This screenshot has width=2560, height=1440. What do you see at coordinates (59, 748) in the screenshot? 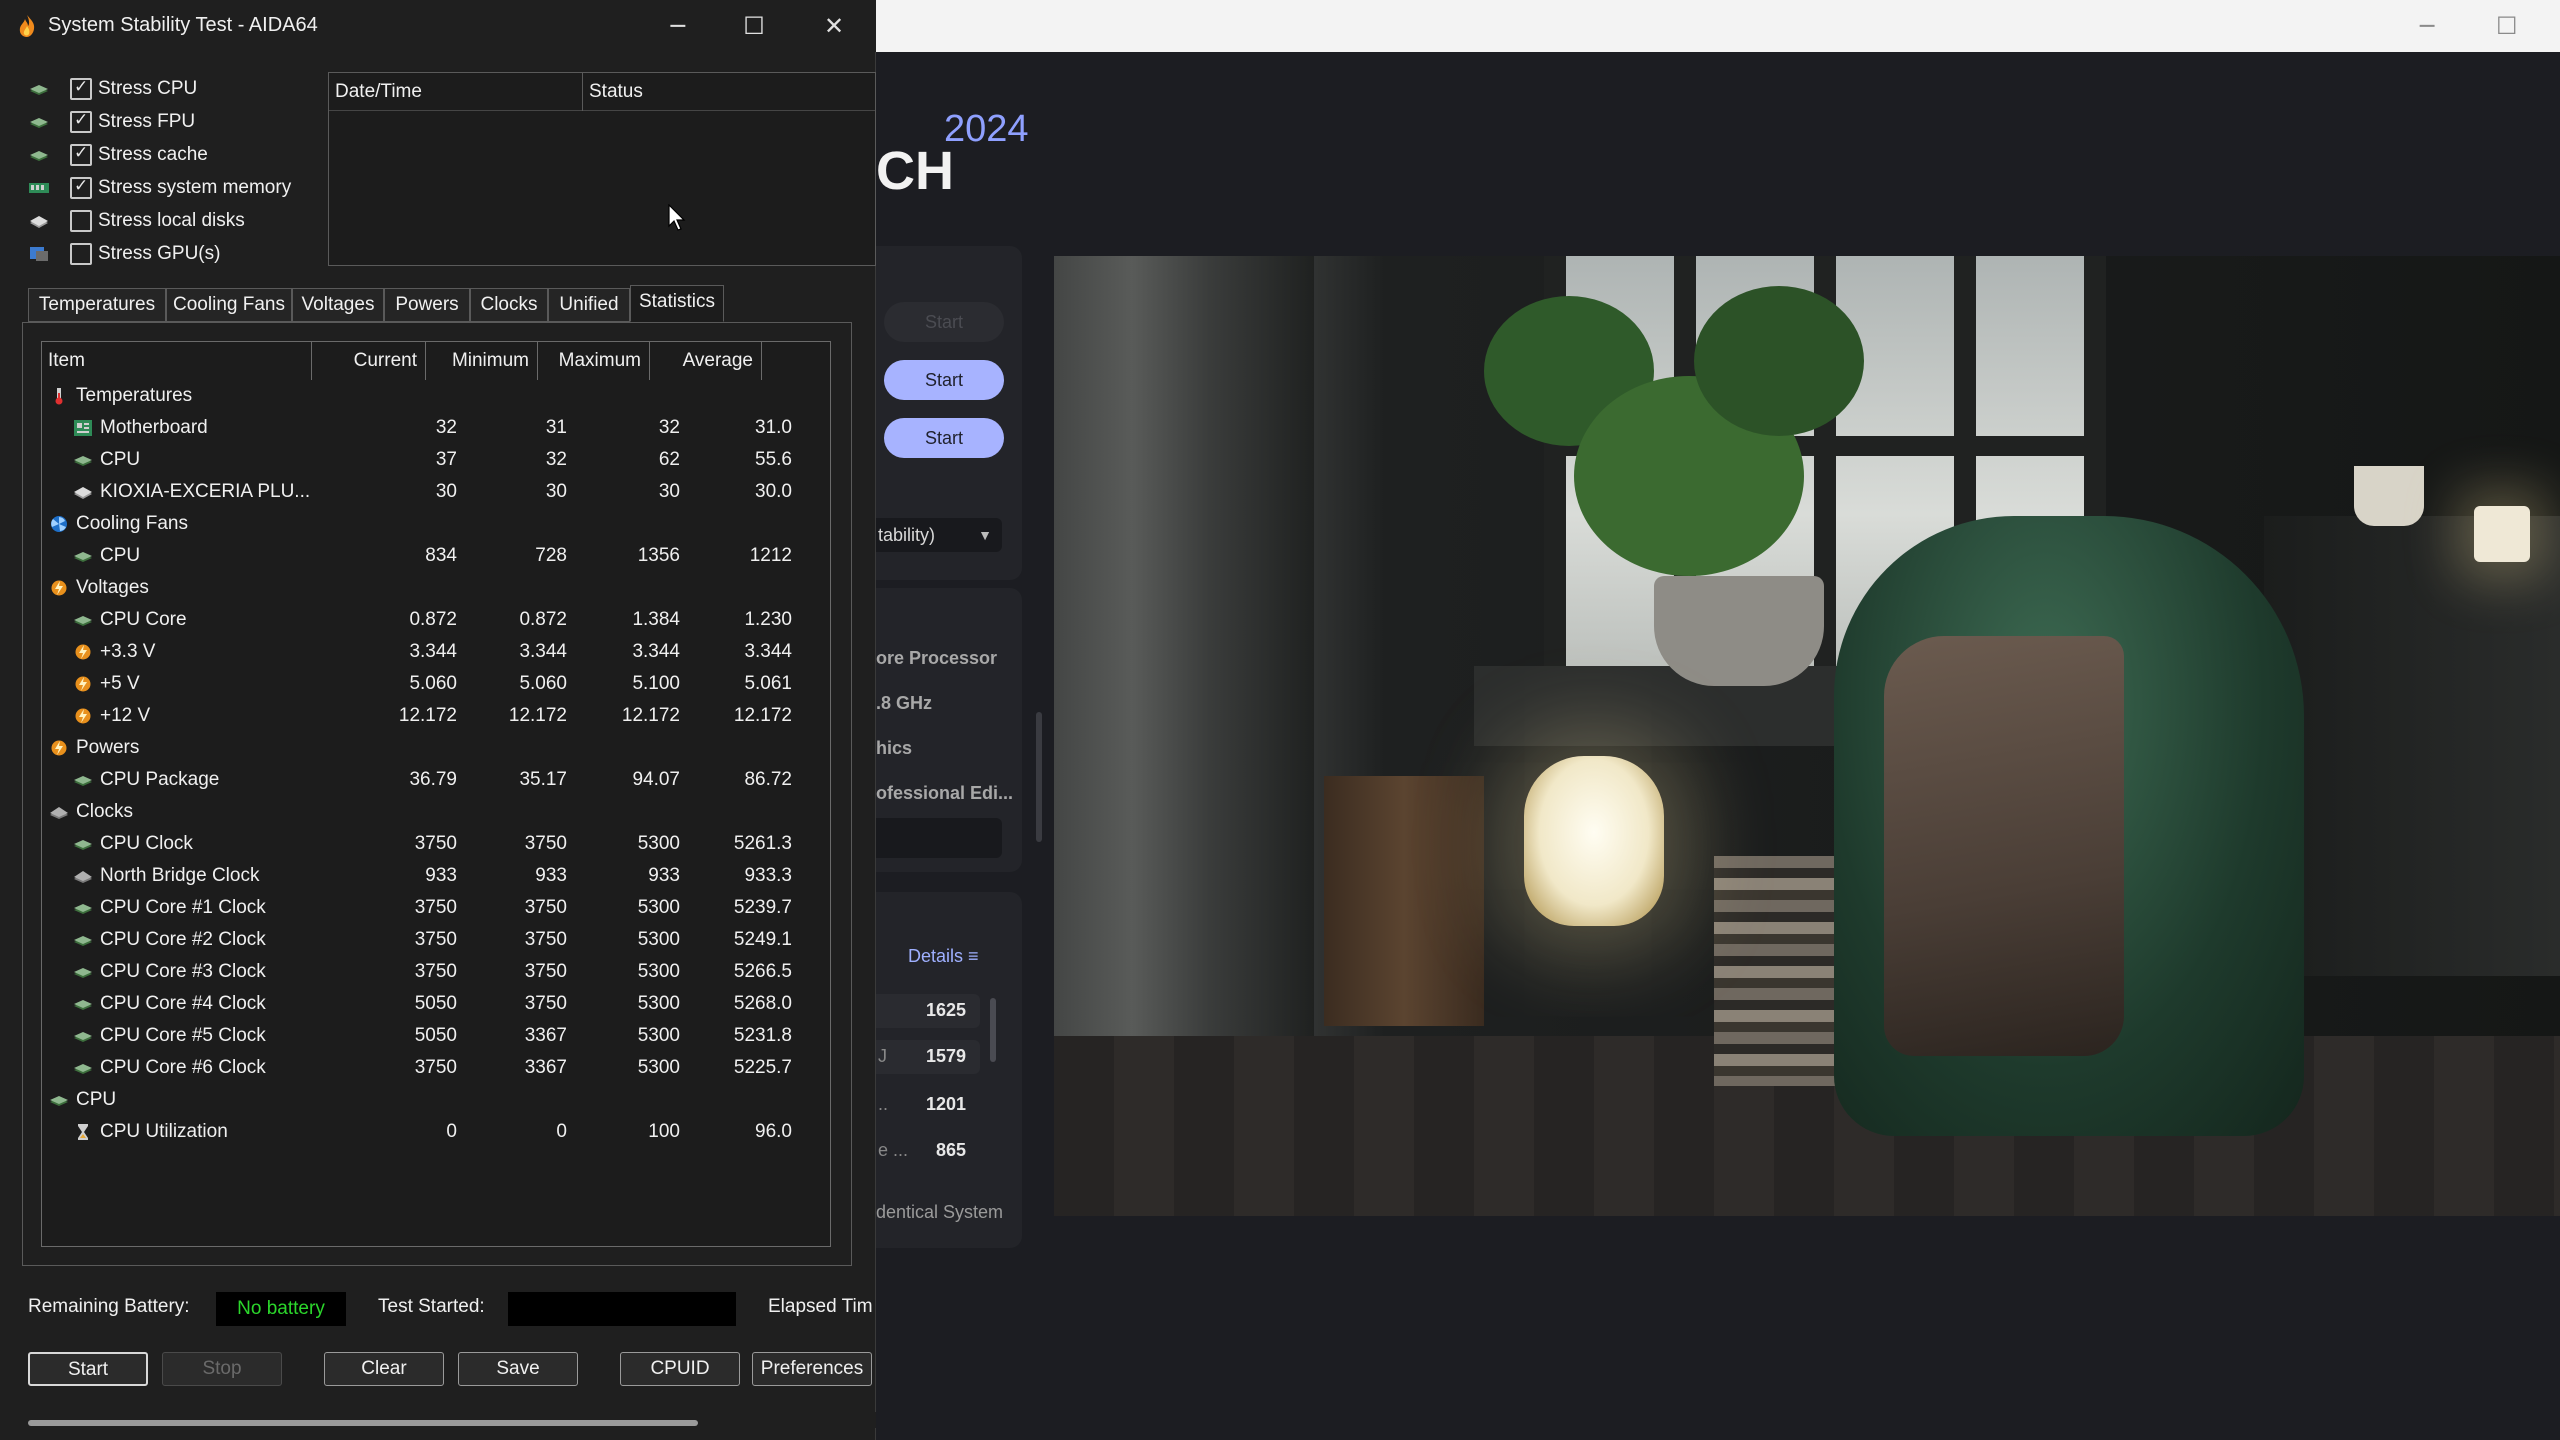
I see `power-icon` at bounding box center [59, 748].